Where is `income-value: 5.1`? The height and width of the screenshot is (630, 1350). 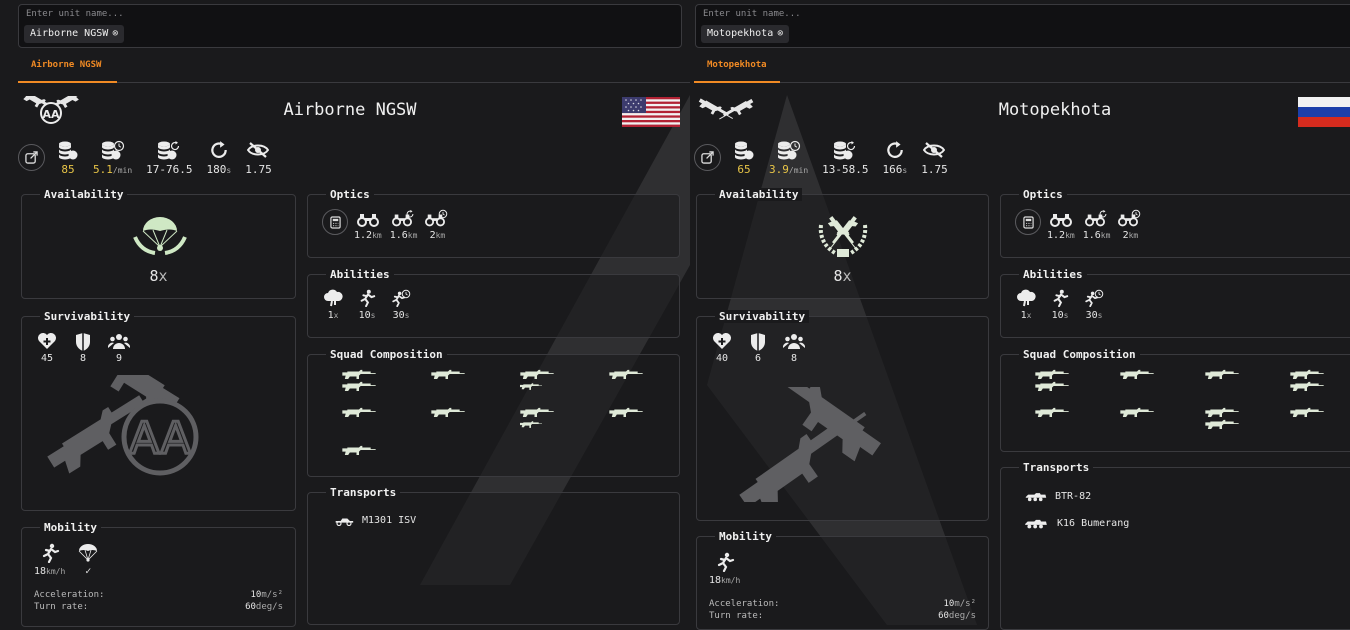
income-value: 5.1 is located at coordinates (103, 169).